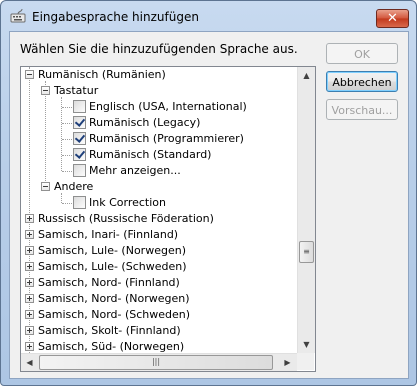 The image size is (417, 386). Describe the element at coordinates (150, 154) in the screenshot. I see `tree-item-label: Rumänisch (Standard)` at that location.